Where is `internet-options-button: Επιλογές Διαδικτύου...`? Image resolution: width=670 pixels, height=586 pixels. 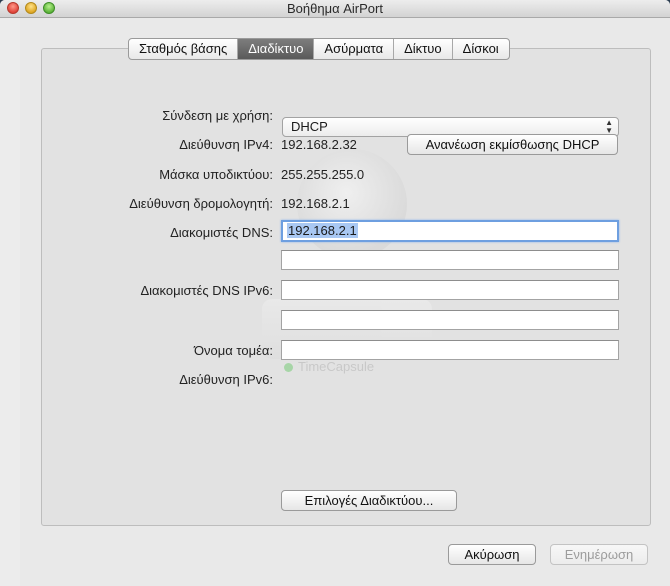
internet-options-button: Επιλογές Διαδικτύου... is located at coordinates (369, 500).